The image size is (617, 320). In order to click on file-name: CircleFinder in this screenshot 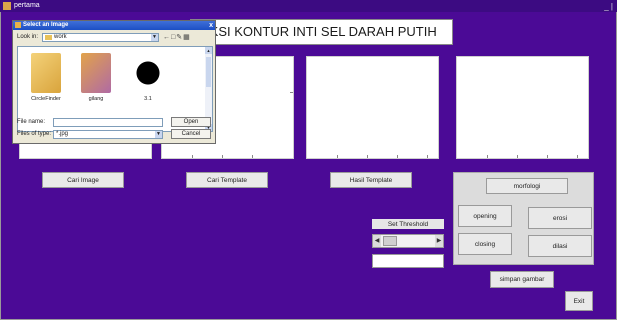, I will do `click(46, 99)`.